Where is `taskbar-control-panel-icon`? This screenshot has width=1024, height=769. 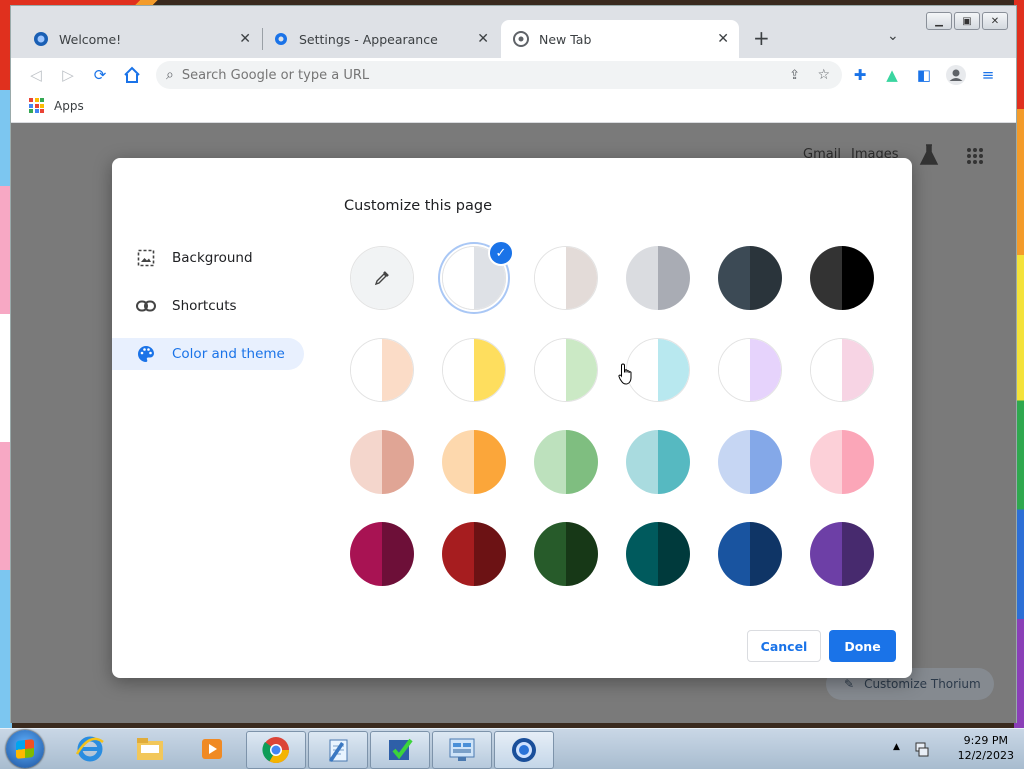 taskbar-control-panel-icon is located at coordinates (462, 750).